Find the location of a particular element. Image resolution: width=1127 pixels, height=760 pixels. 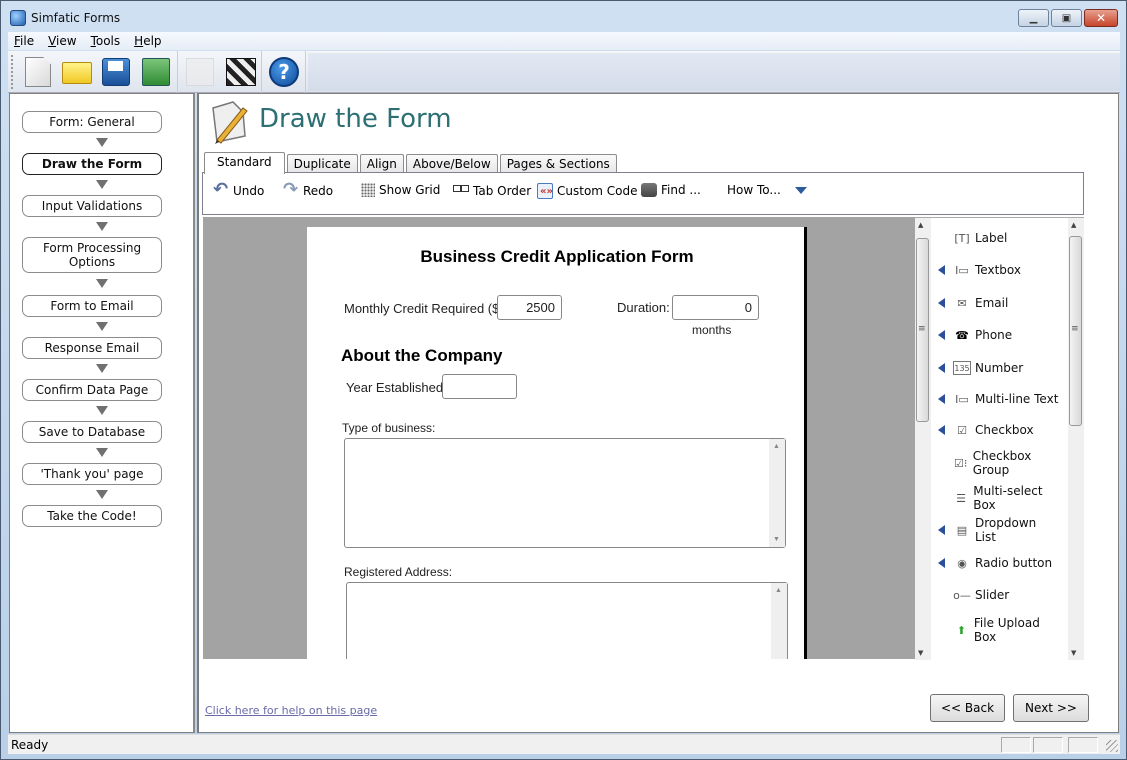

toolbox-item-multiline-text: I▭ Multi-line Text is located at coordinates (996, 399).